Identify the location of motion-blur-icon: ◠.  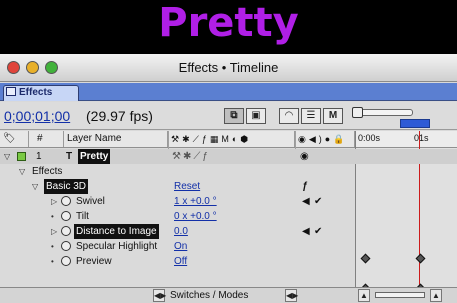
(289, 116).